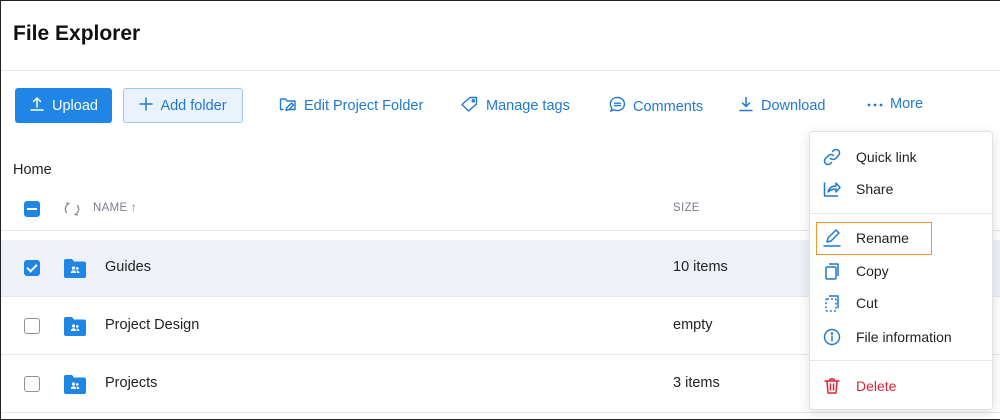 The height and width of the screenshot is (420, 1000). What do you see at coordinates (746, 106) in the screenshot?
I see `download-icon` at bounding box center [746, 106].